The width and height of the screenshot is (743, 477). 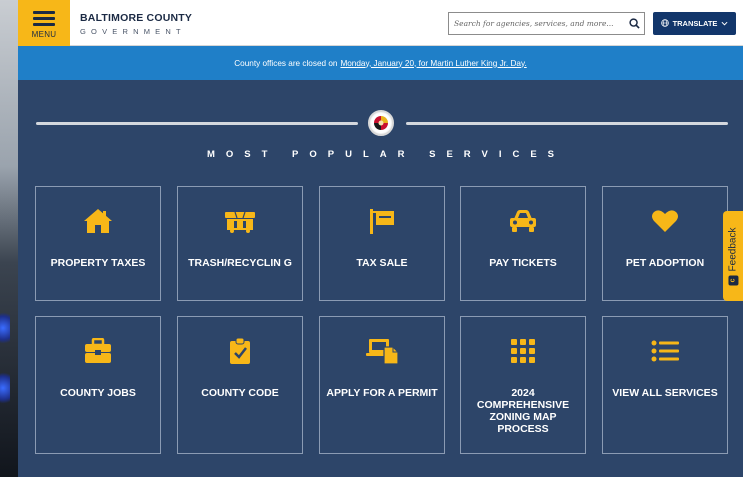 What do you see at coordinates (664, 23) in the screenshot?
I see `globe-icon` at bounding box center [664, 23].